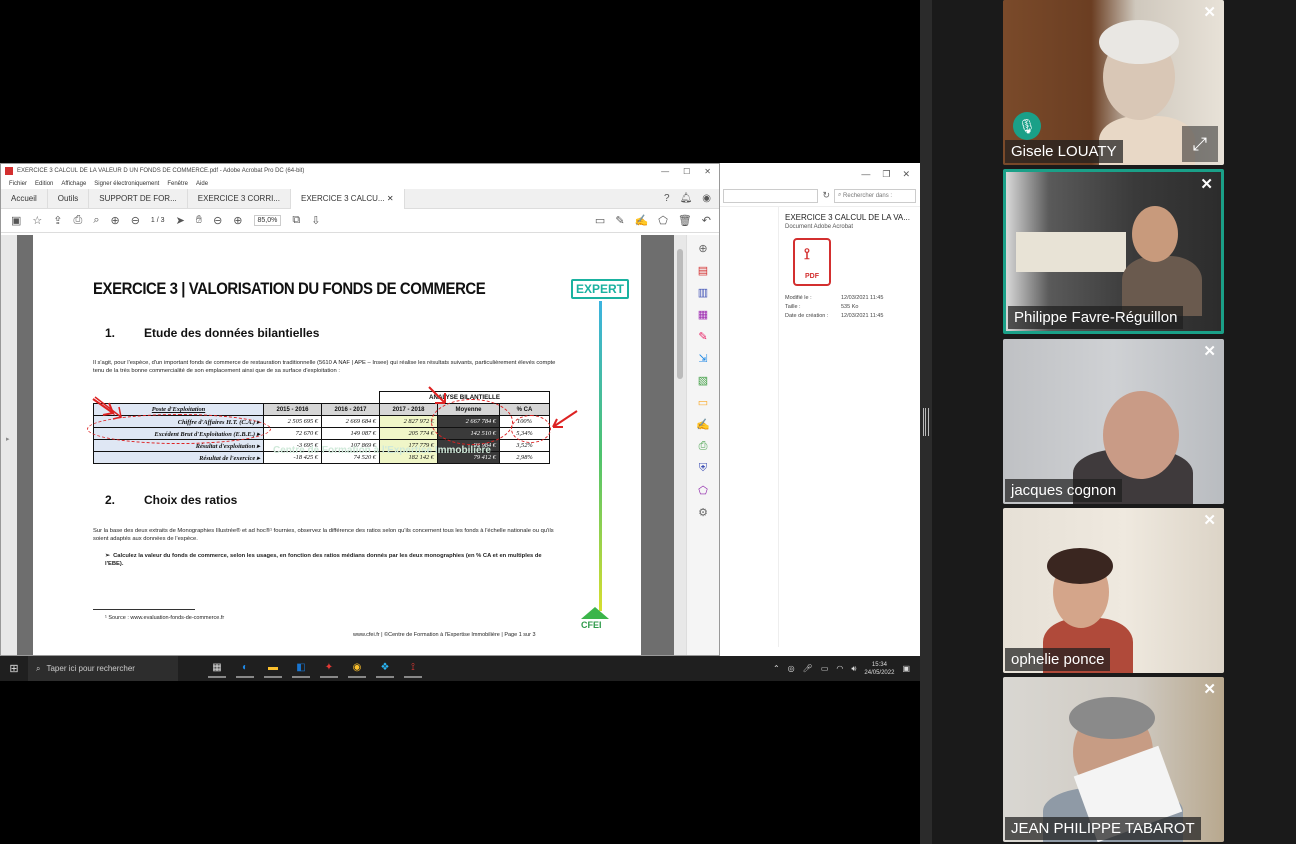 This screenshot has width=1296, height=844. Describe the element at coordinates (826, 195) in the screenshot. I see `refresh-icon: ↻` at that location.